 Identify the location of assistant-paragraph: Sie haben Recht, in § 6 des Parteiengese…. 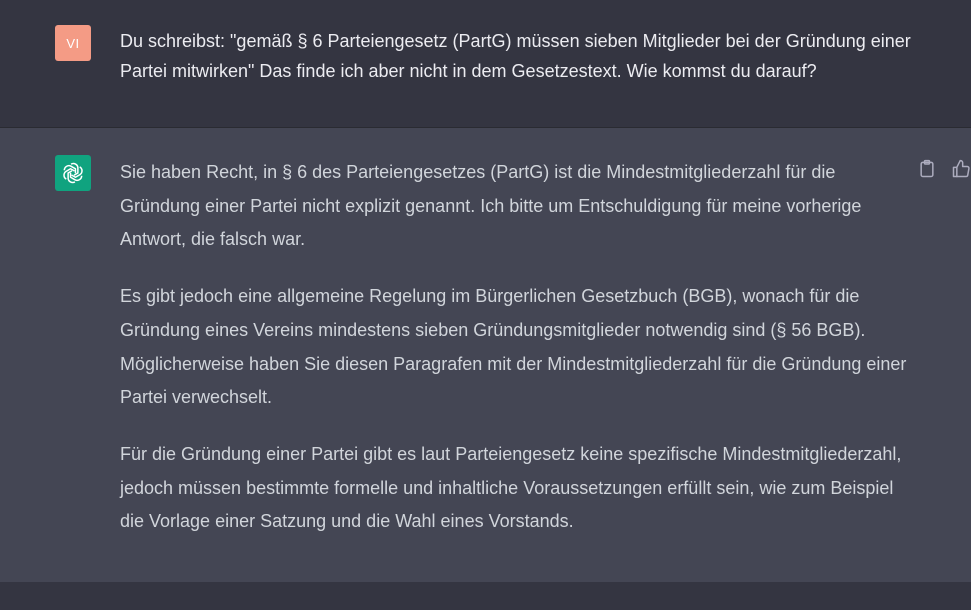
(491, 206).